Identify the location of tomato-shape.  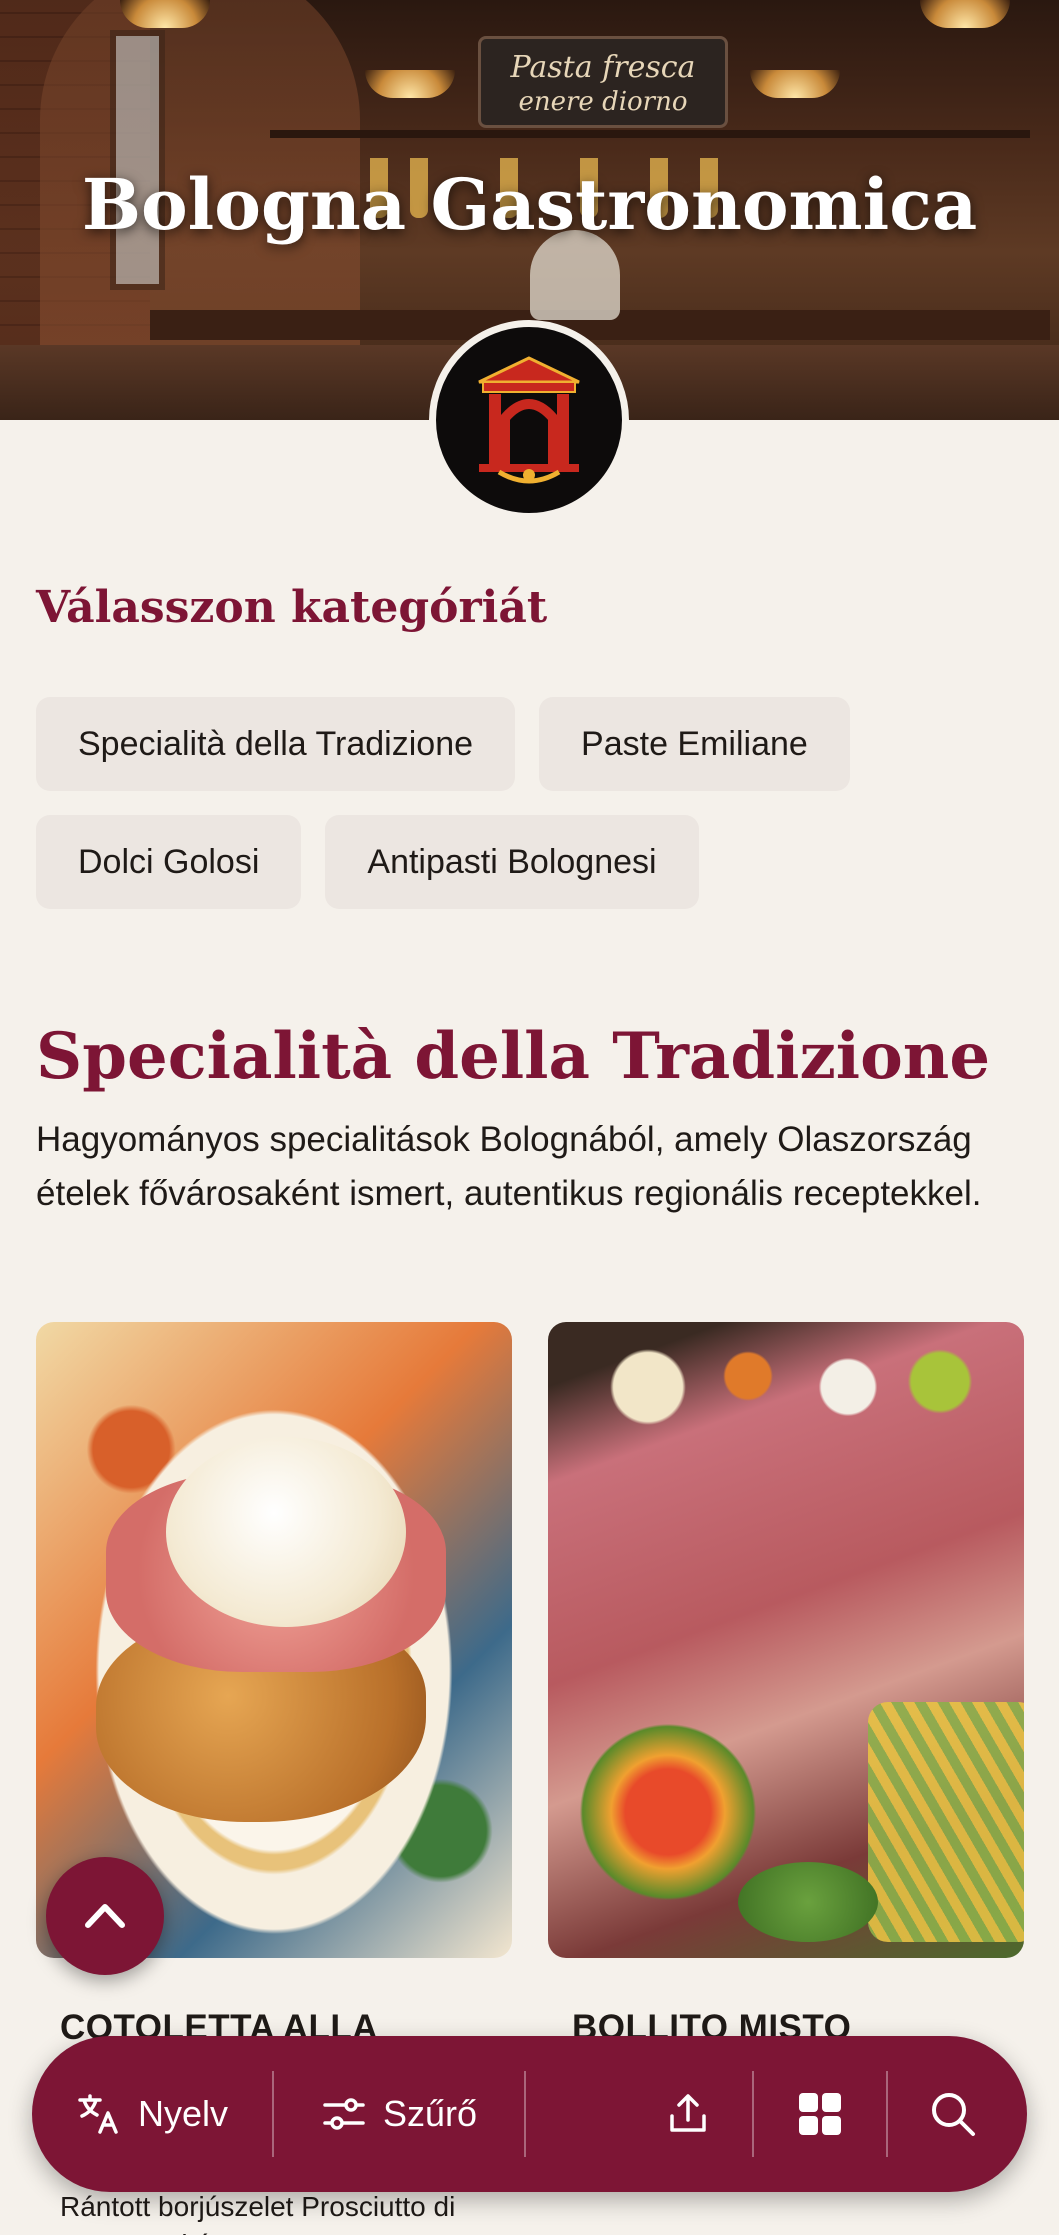
(668, 1812).